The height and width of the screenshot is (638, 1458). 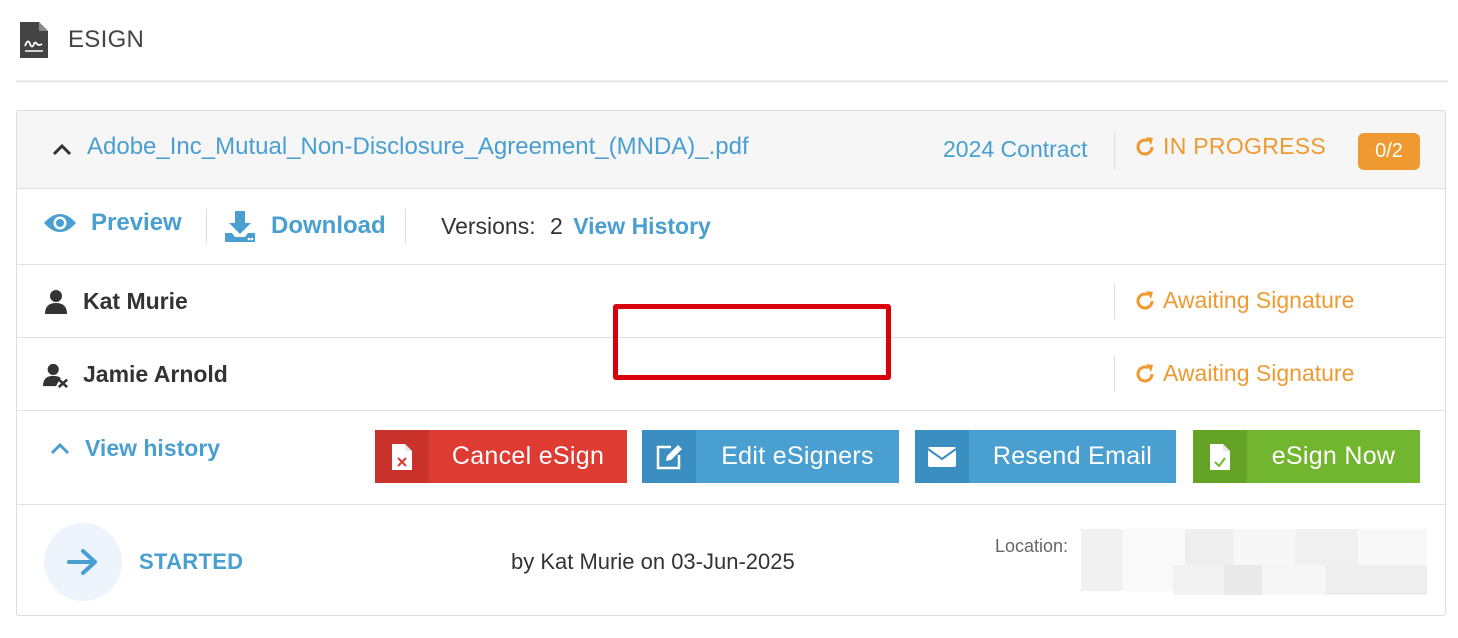 What do you see at coordinates (106, 39) in the screenshot?
I see `page-title: ESIGN` at bounding box center [106, 39].